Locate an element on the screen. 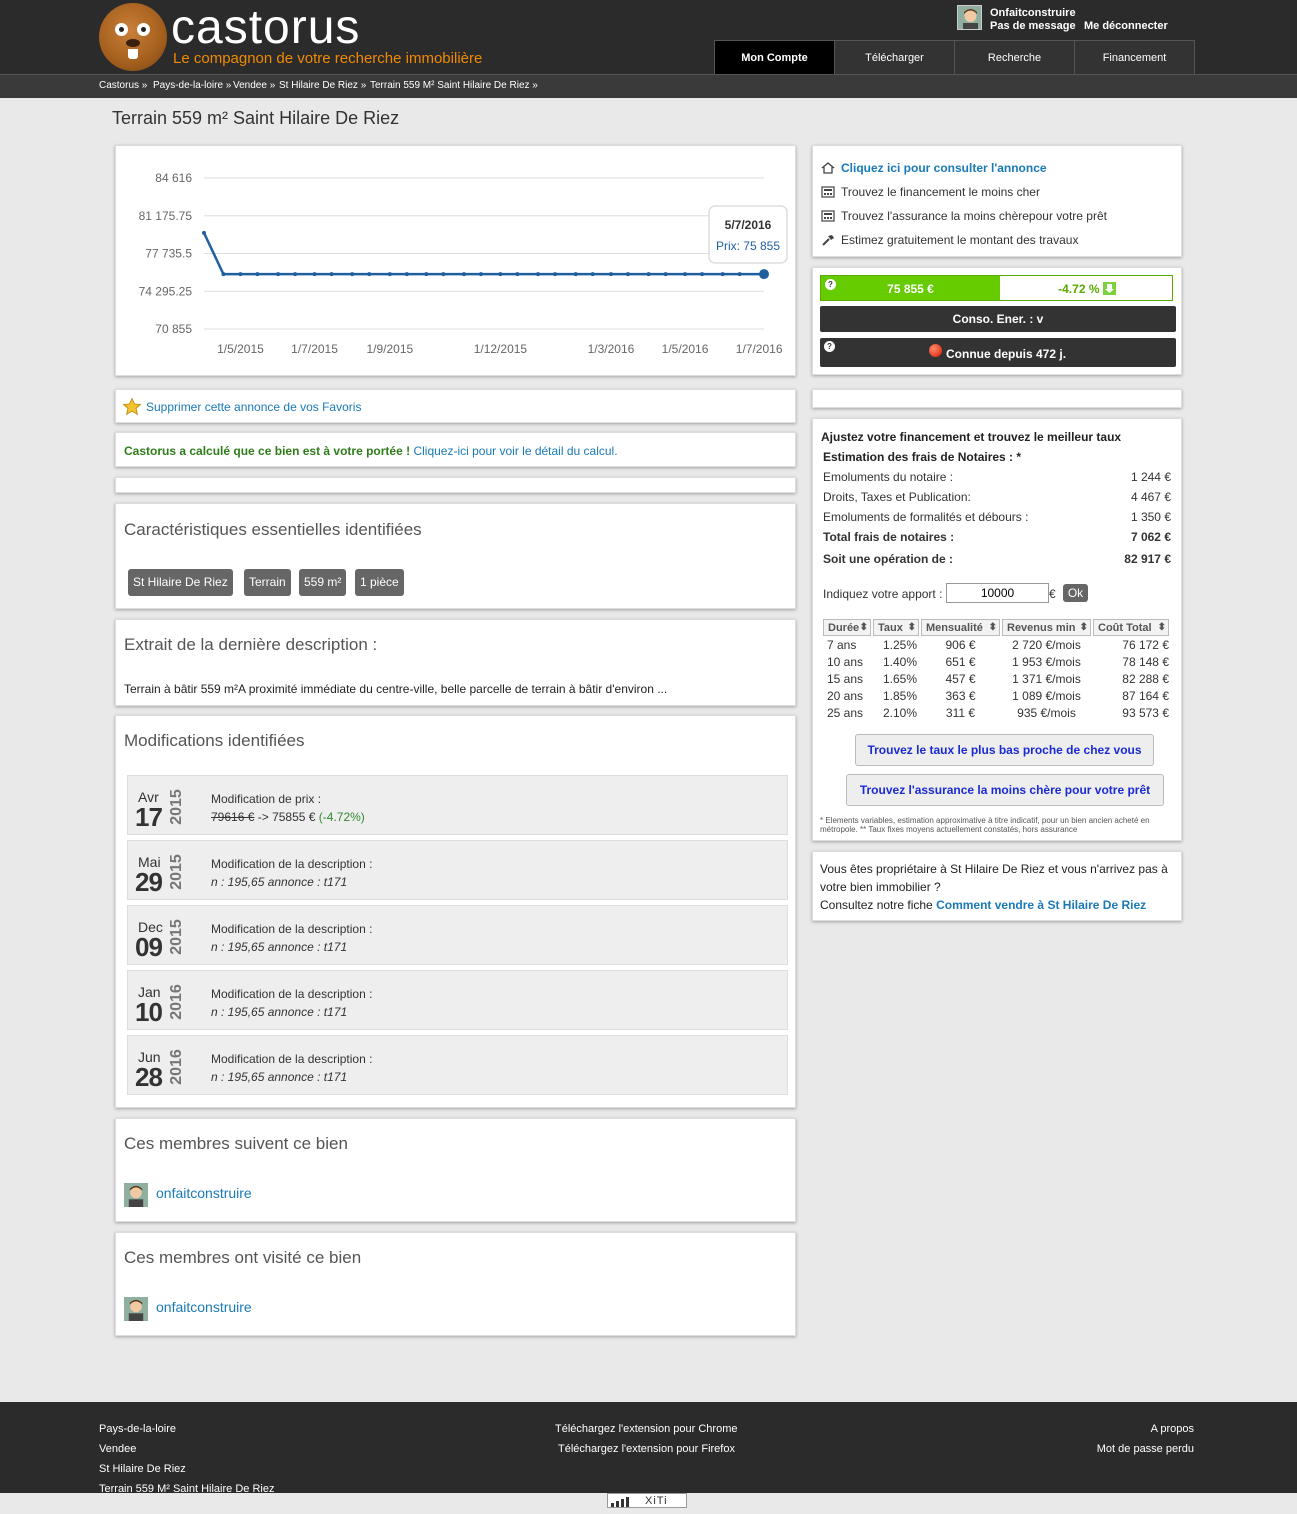  nav-recherche: Recherche is located at coordinates (1014, 57).